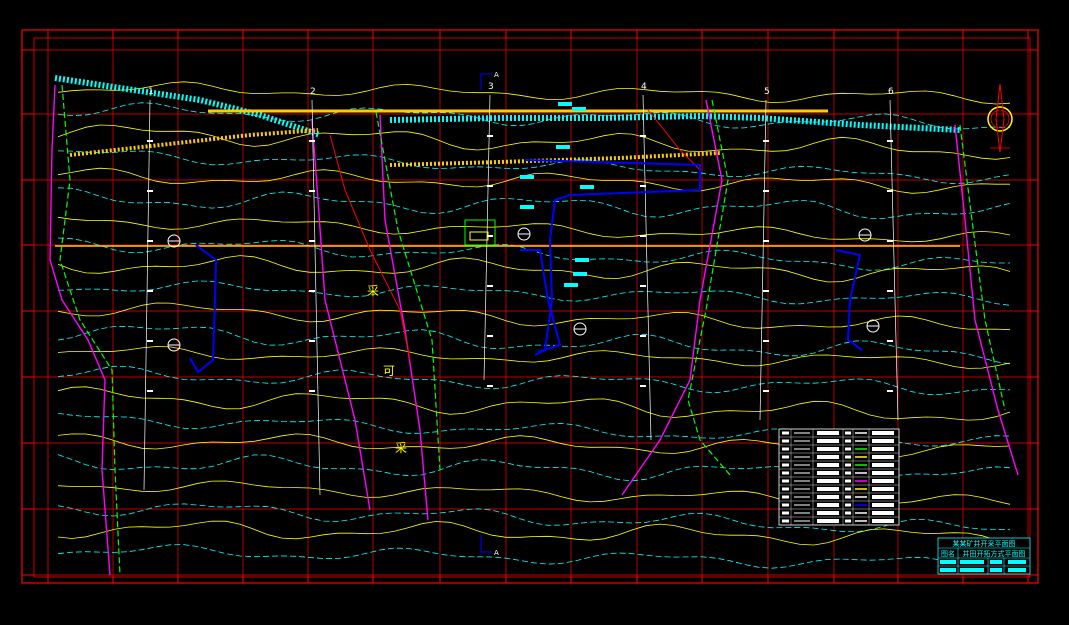 The image size is (1069, 625). I want to click on legend-table, so click(839, 477).